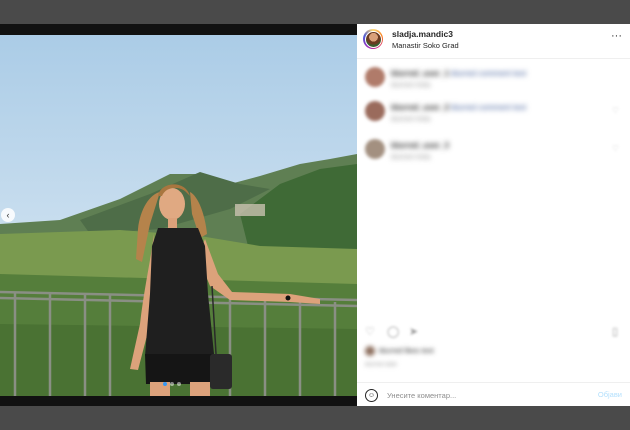 Image resolution: width=630 pixels, height=430 pixels. Describe the element at coordinates (610, 394) in the screenshot. I see `post-comment-button: Објави` at that location.